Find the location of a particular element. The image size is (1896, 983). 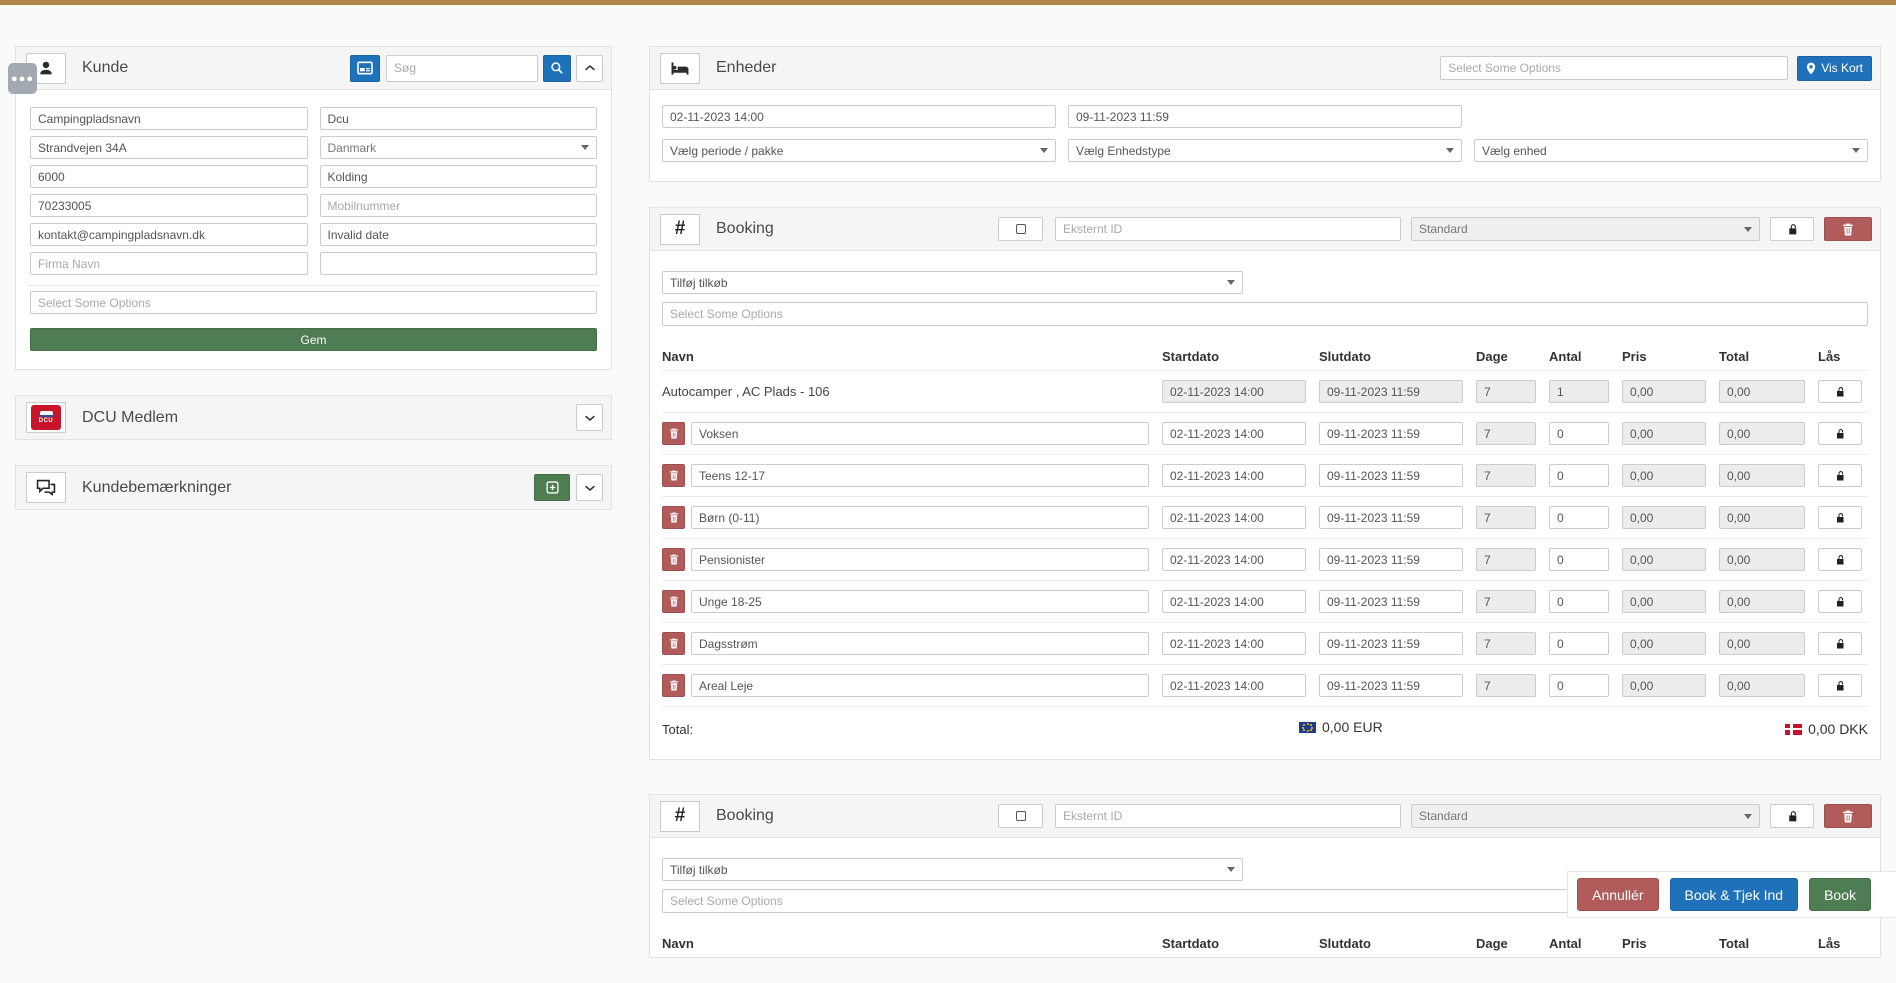

customer-search-input is located at coordinates (462, 68).